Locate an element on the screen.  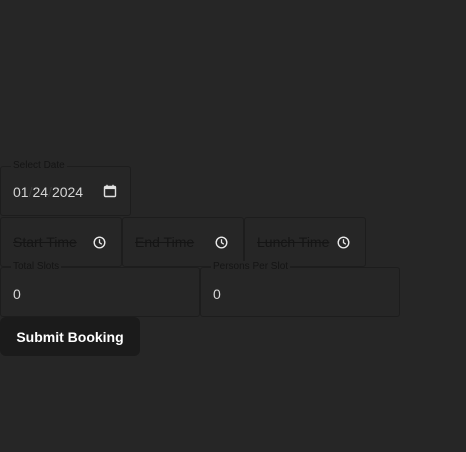
date-month: 01 is located at coordinates (21, 192).